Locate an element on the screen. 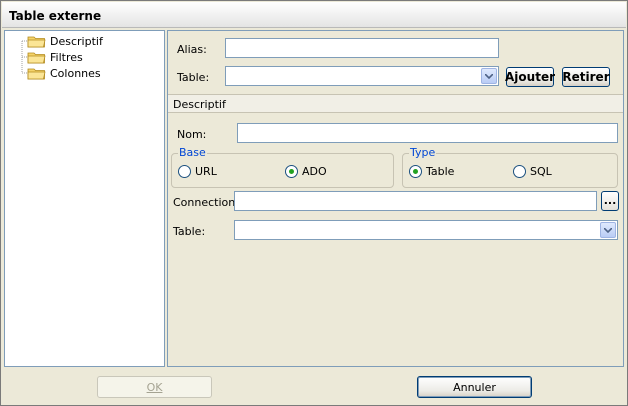  type-group-title: Type is located at coordinates (423, 152).